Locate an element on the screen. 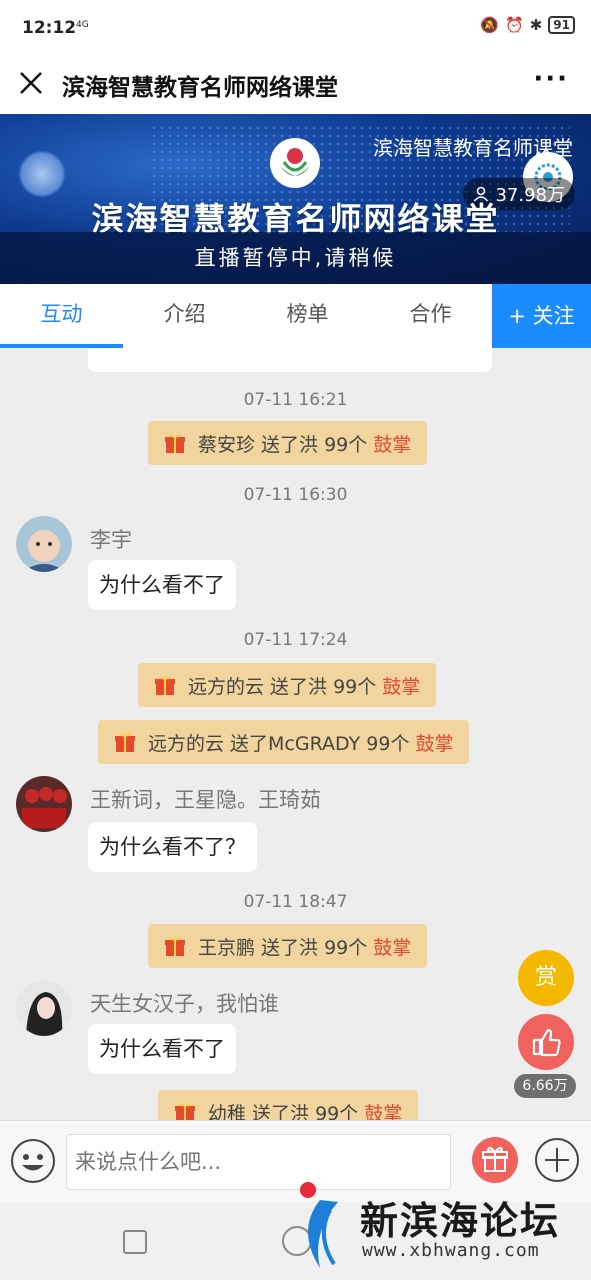 The width and height of the screenshot is (591, 1280). username: 天生女汉子，我怕谁 is located at coordinates (184, 1004).